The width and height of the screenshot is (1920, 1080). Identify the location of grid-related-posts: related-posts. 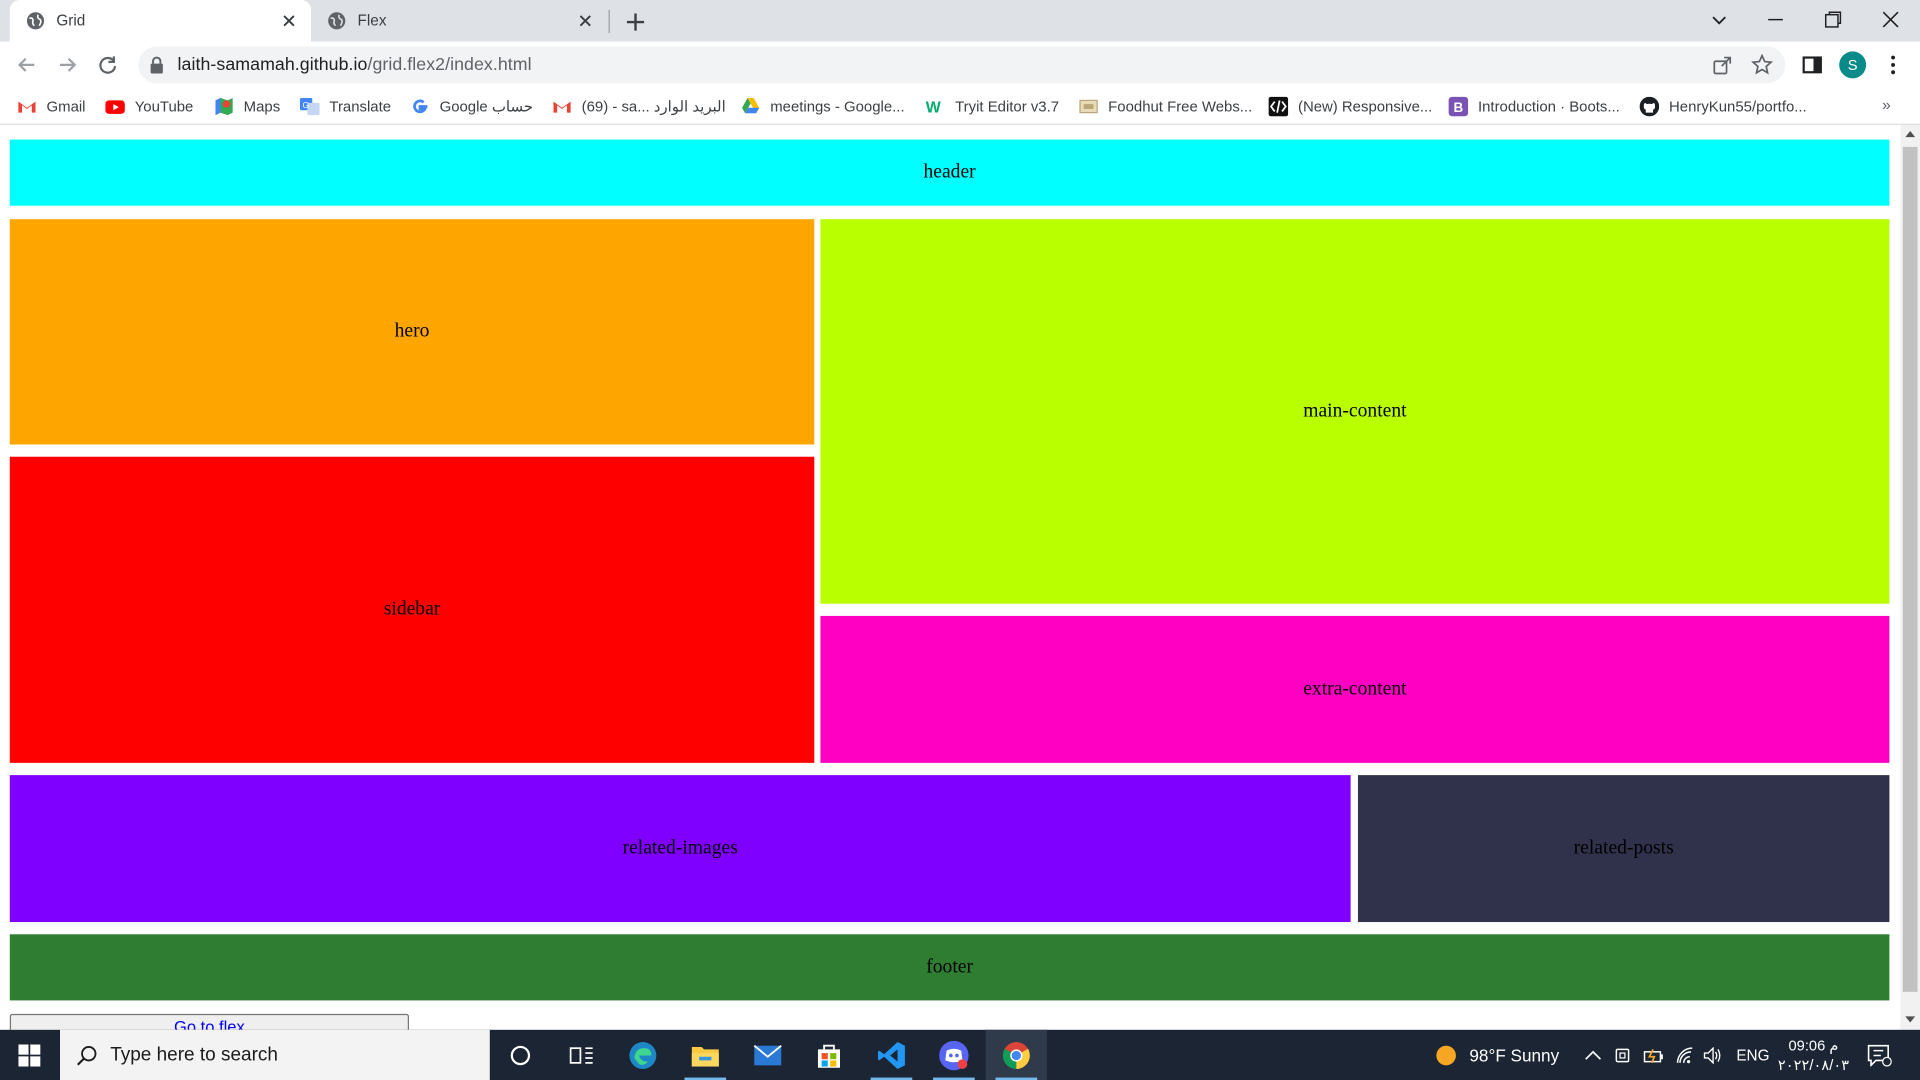
(1623, 849).